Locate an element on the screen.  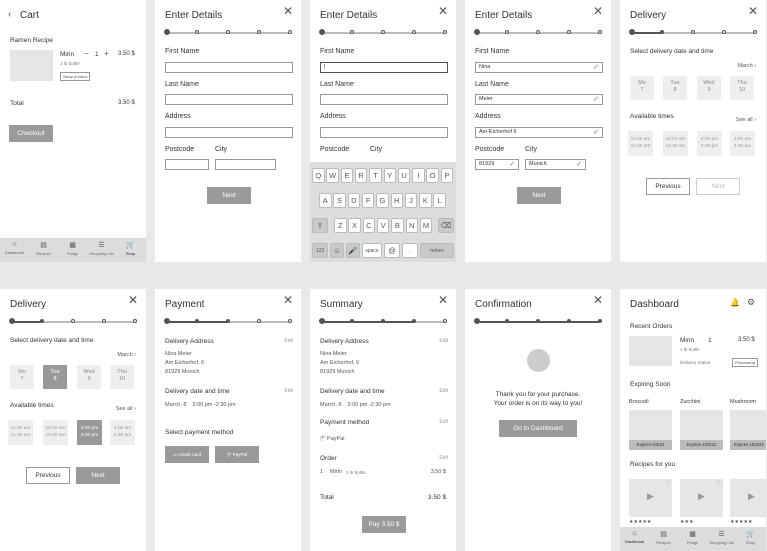
key-return: return is located at coordinates (437, 250).